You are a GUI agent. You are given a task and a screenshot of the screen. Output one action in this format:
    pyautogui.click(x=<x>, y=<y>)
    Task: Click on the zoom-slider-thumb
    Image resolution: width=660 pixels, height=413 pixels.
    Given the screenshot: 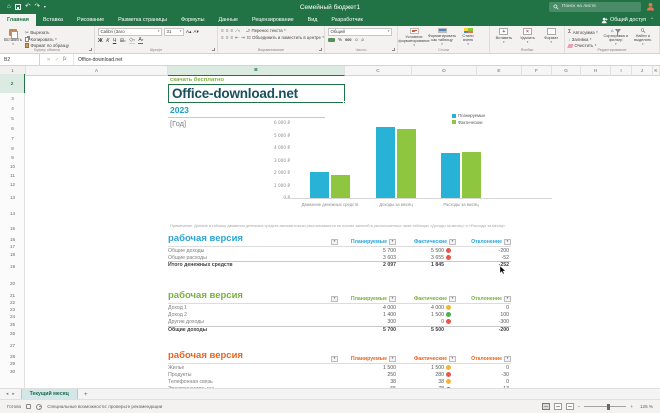 What is the action you would take?
    pyautogui.click(x=609, y=406)
    